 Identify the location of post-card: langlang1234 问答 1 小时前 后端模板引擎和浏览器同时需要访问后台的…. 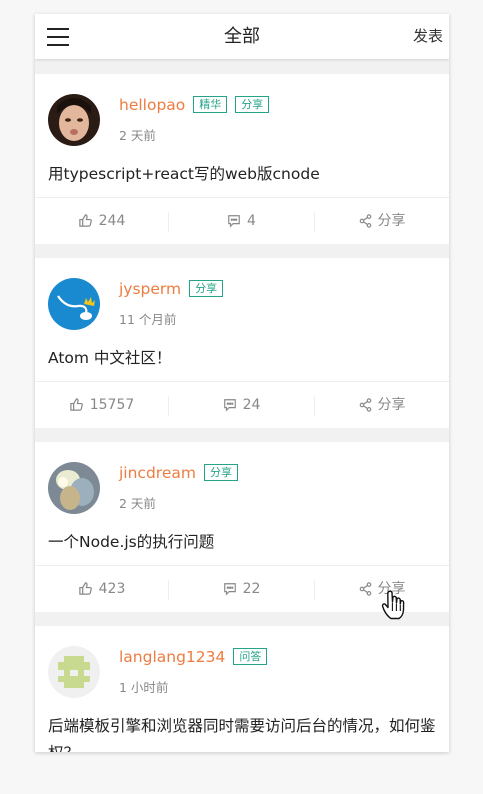
(242, 689).